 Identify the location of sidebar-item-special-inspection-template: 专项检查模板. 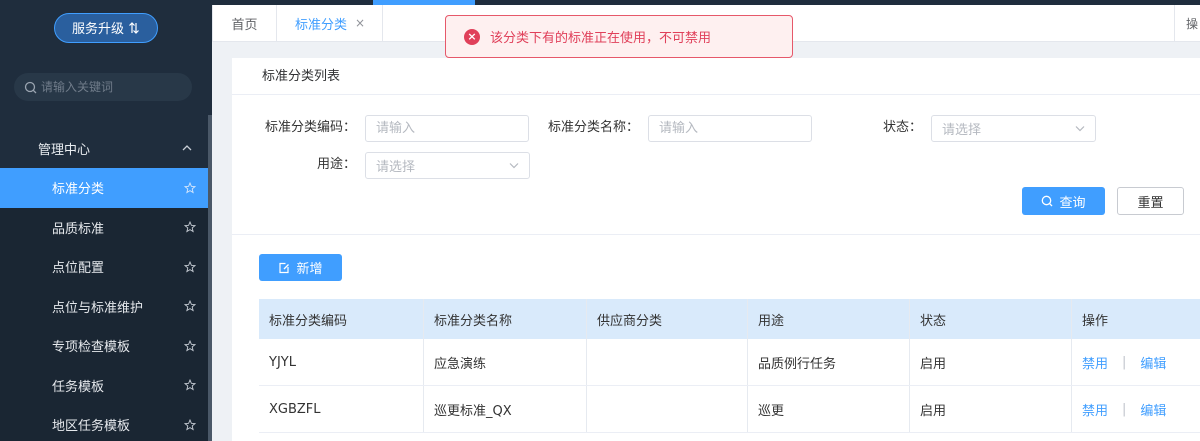
(104, 346).